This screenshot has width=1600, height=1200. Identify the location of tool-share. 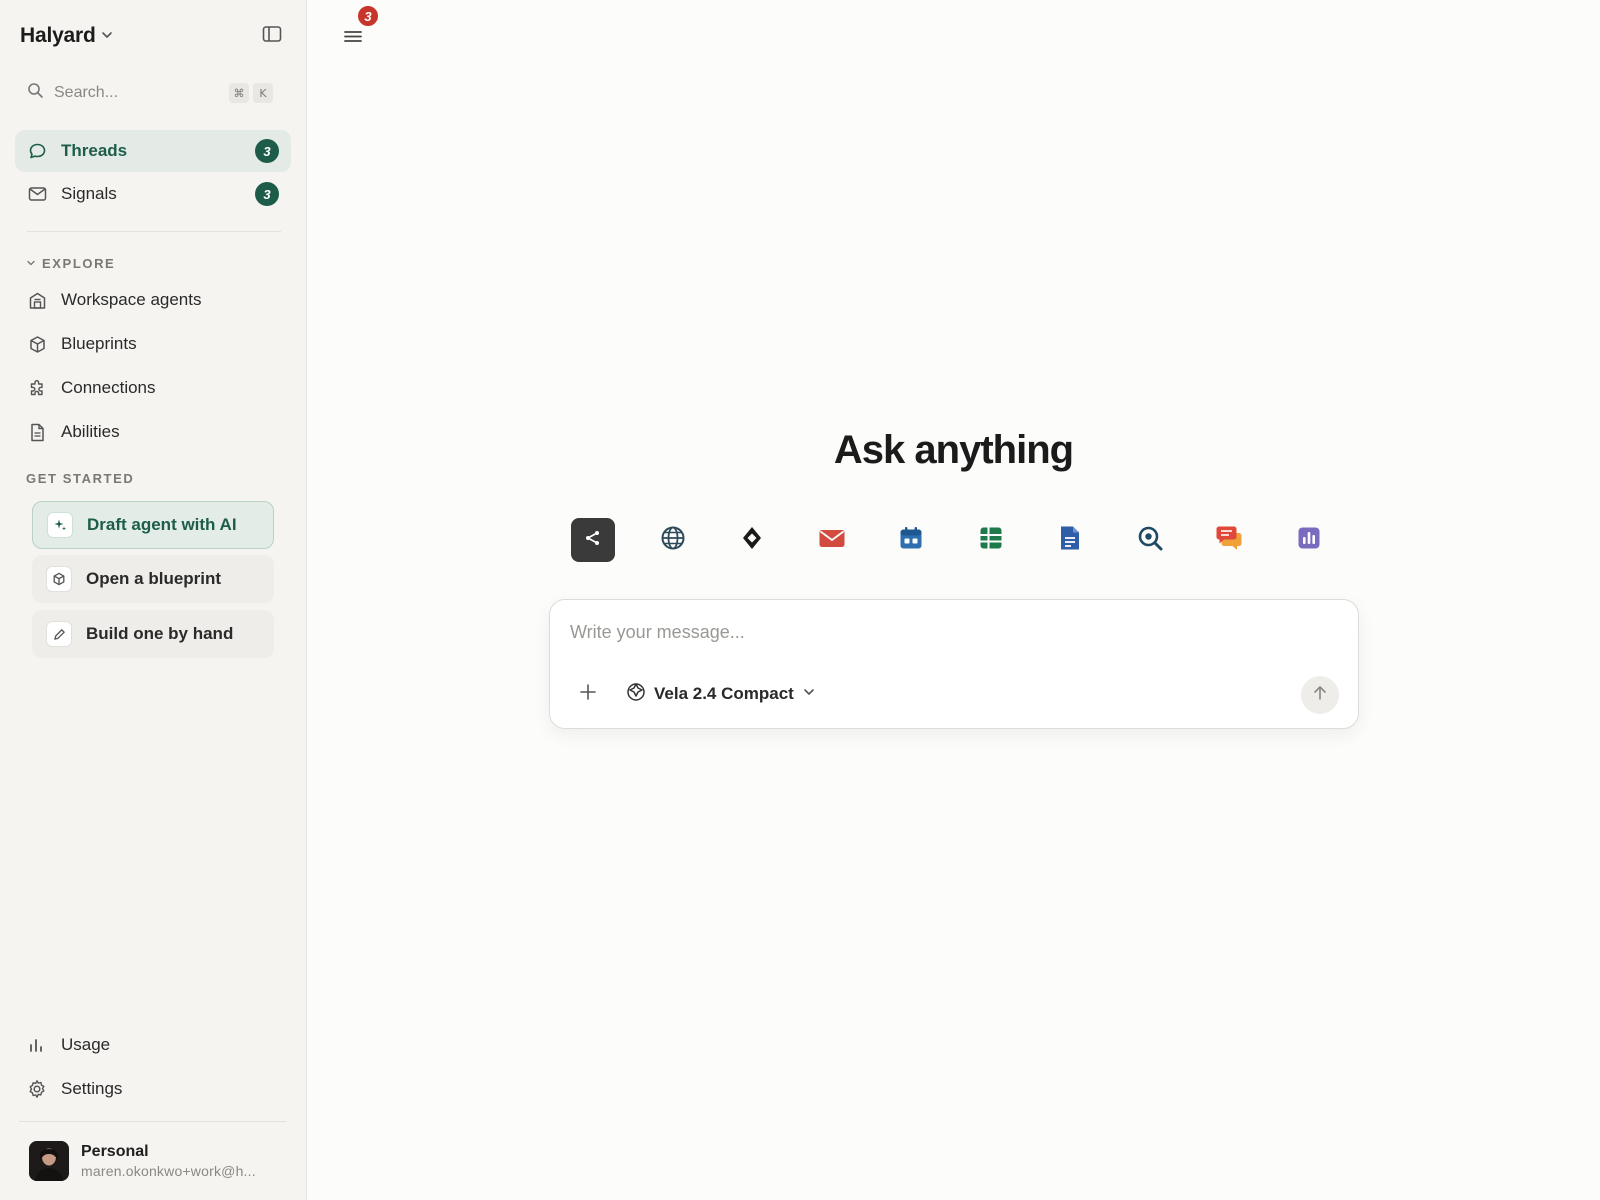
(593, 540).